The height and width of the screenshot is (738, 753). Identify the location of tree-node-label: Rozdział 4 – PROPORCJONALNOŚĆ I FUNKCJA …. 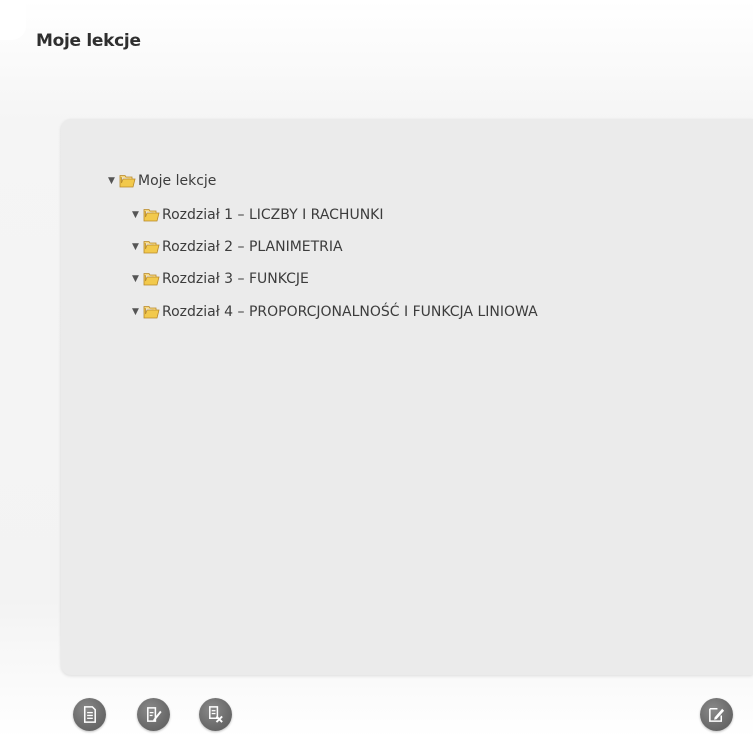
(350, 312).